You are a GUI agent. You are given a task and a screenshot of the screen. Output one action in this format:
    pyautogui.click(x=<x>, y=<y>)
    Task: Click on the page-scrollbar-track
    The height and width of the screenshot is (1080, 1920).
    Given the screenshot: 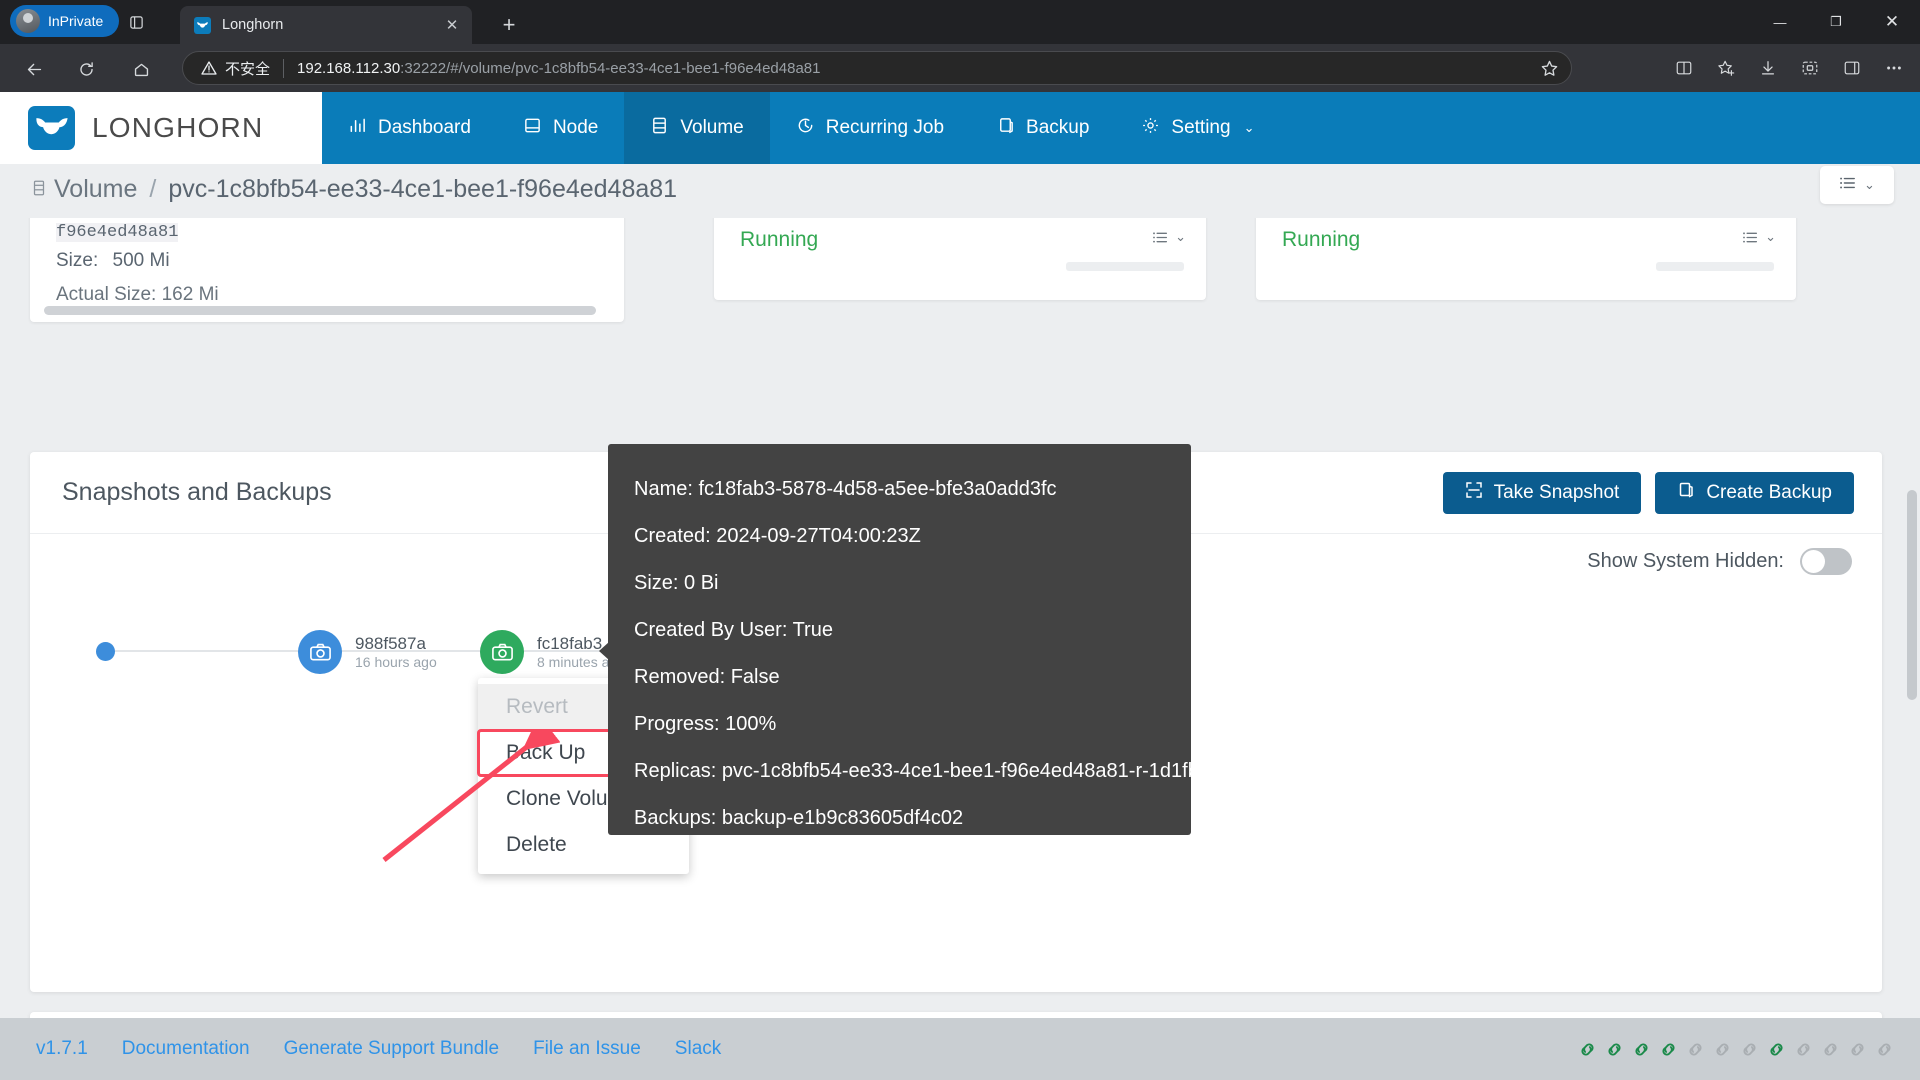 What is the action you would take?
    pyautogui.click(x=1912, y=650)
    